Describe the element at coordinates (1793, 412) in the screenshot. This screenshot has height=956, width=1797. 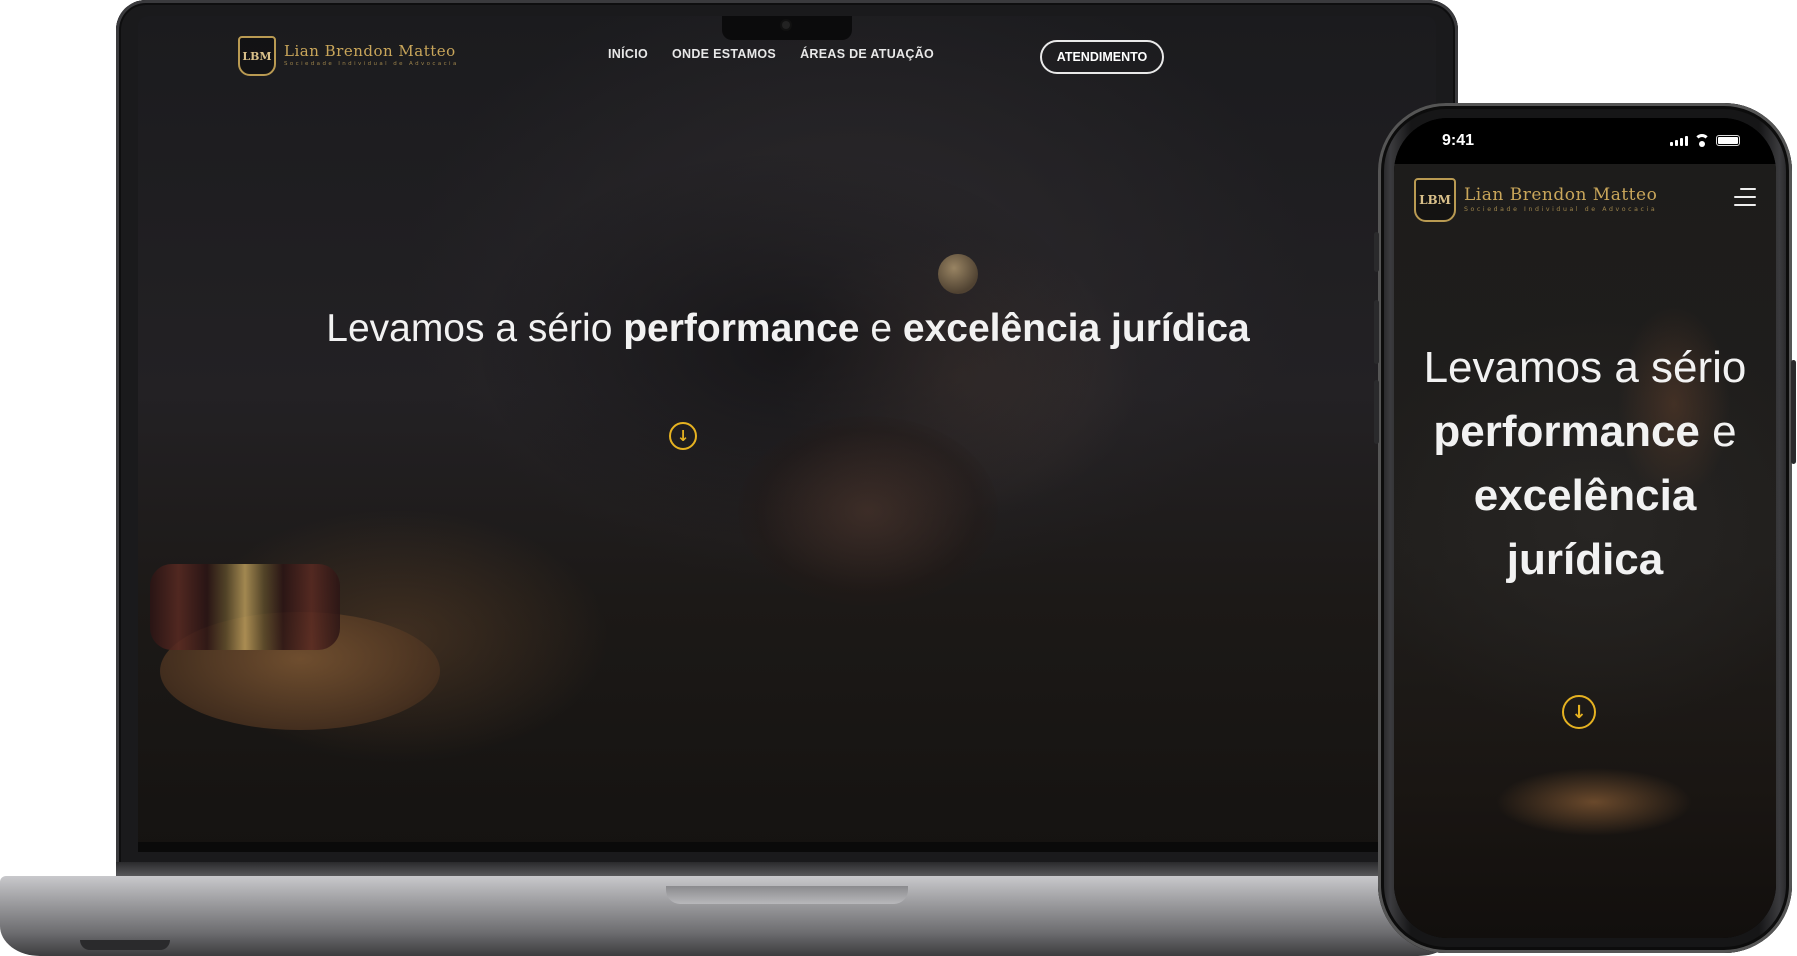
I see `phone-power-button` at that location.